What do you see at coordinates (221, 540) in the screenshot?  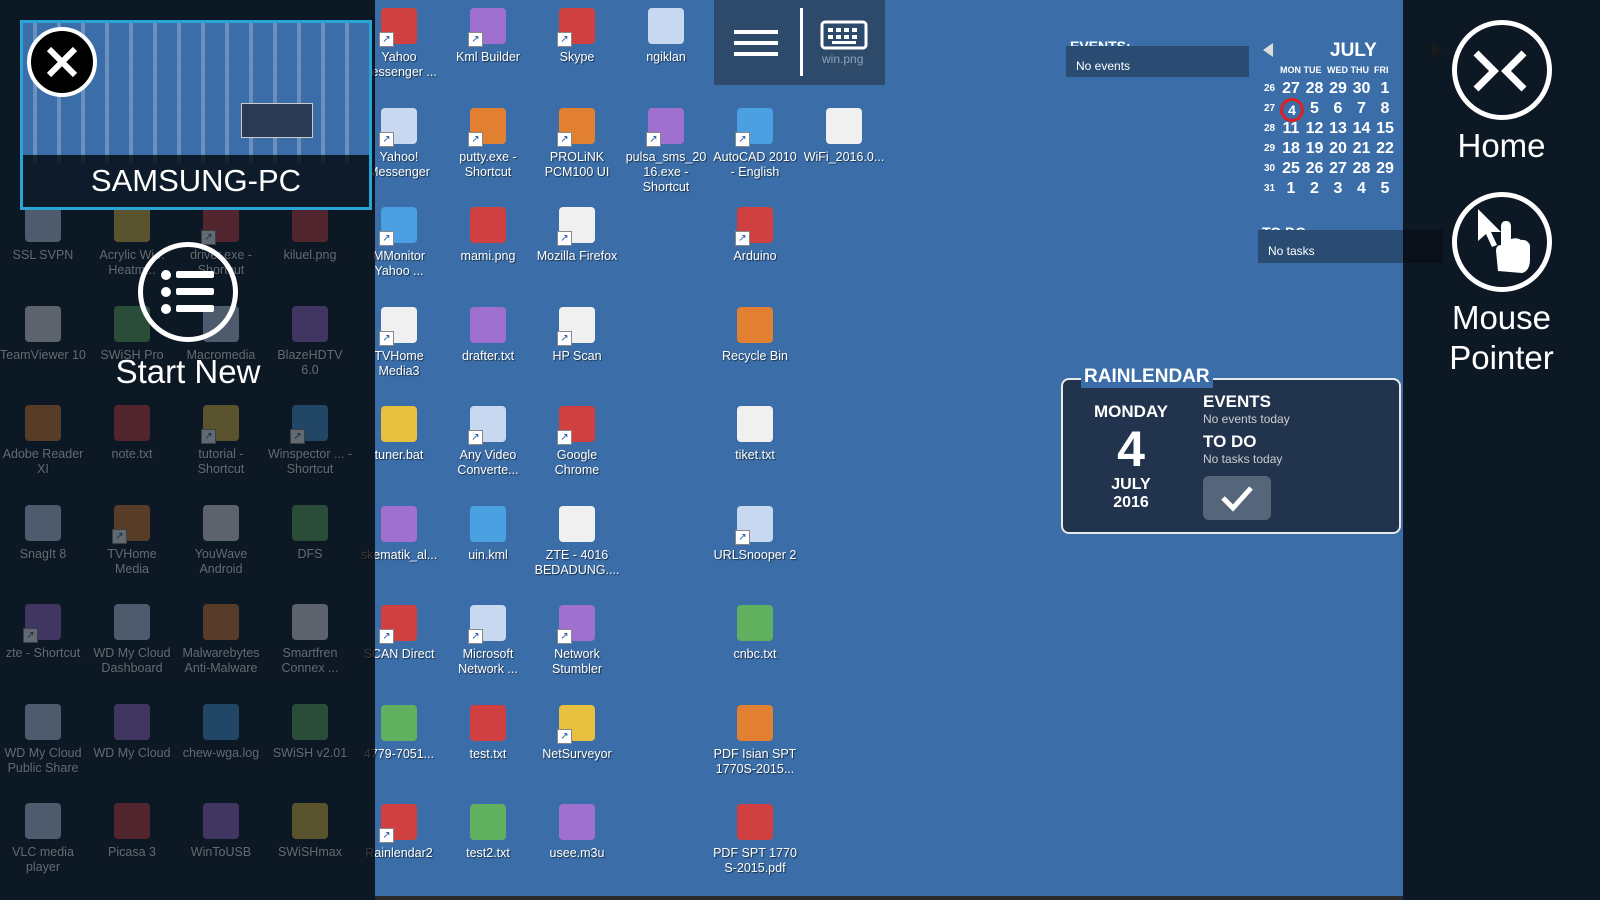 I see `desktop-icon: YouWave Android` at bounding box center [221, 540].